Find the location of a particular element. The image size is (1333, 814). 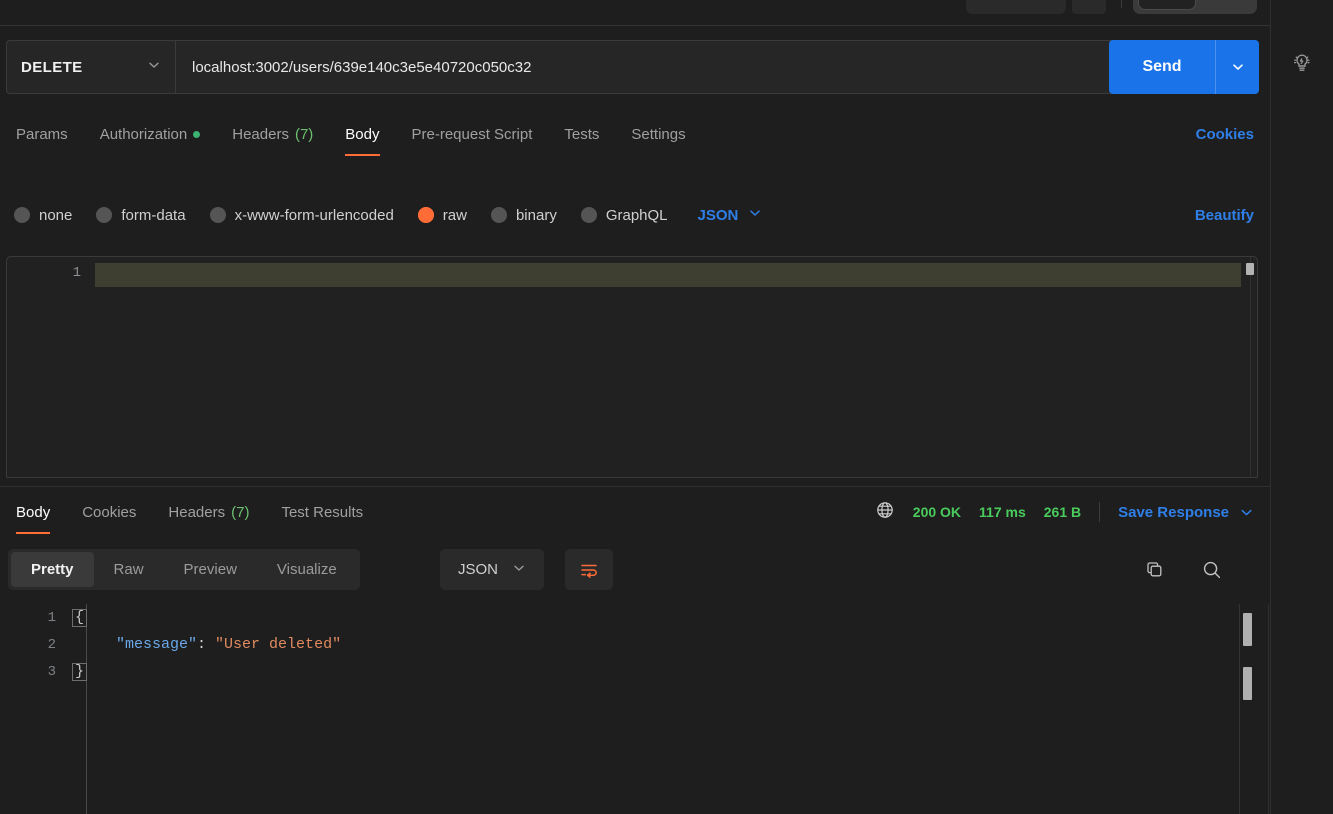

response-scrollbar-thumb is located at coordinates (1247, 629).